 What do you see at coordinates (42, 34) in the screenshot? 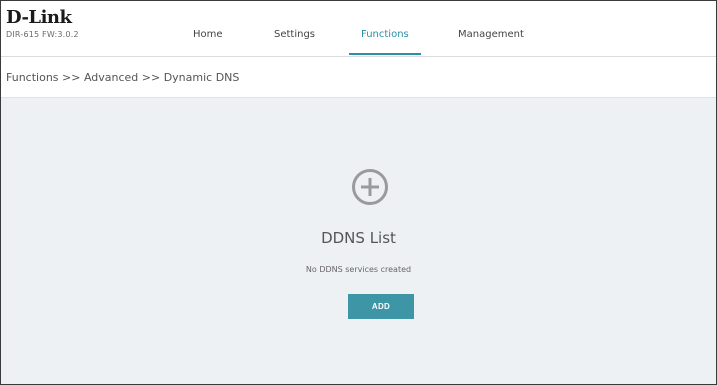
I see `model-firmware-label: DIR-615 FW:3.0.2` at bounding box center [42, 34].